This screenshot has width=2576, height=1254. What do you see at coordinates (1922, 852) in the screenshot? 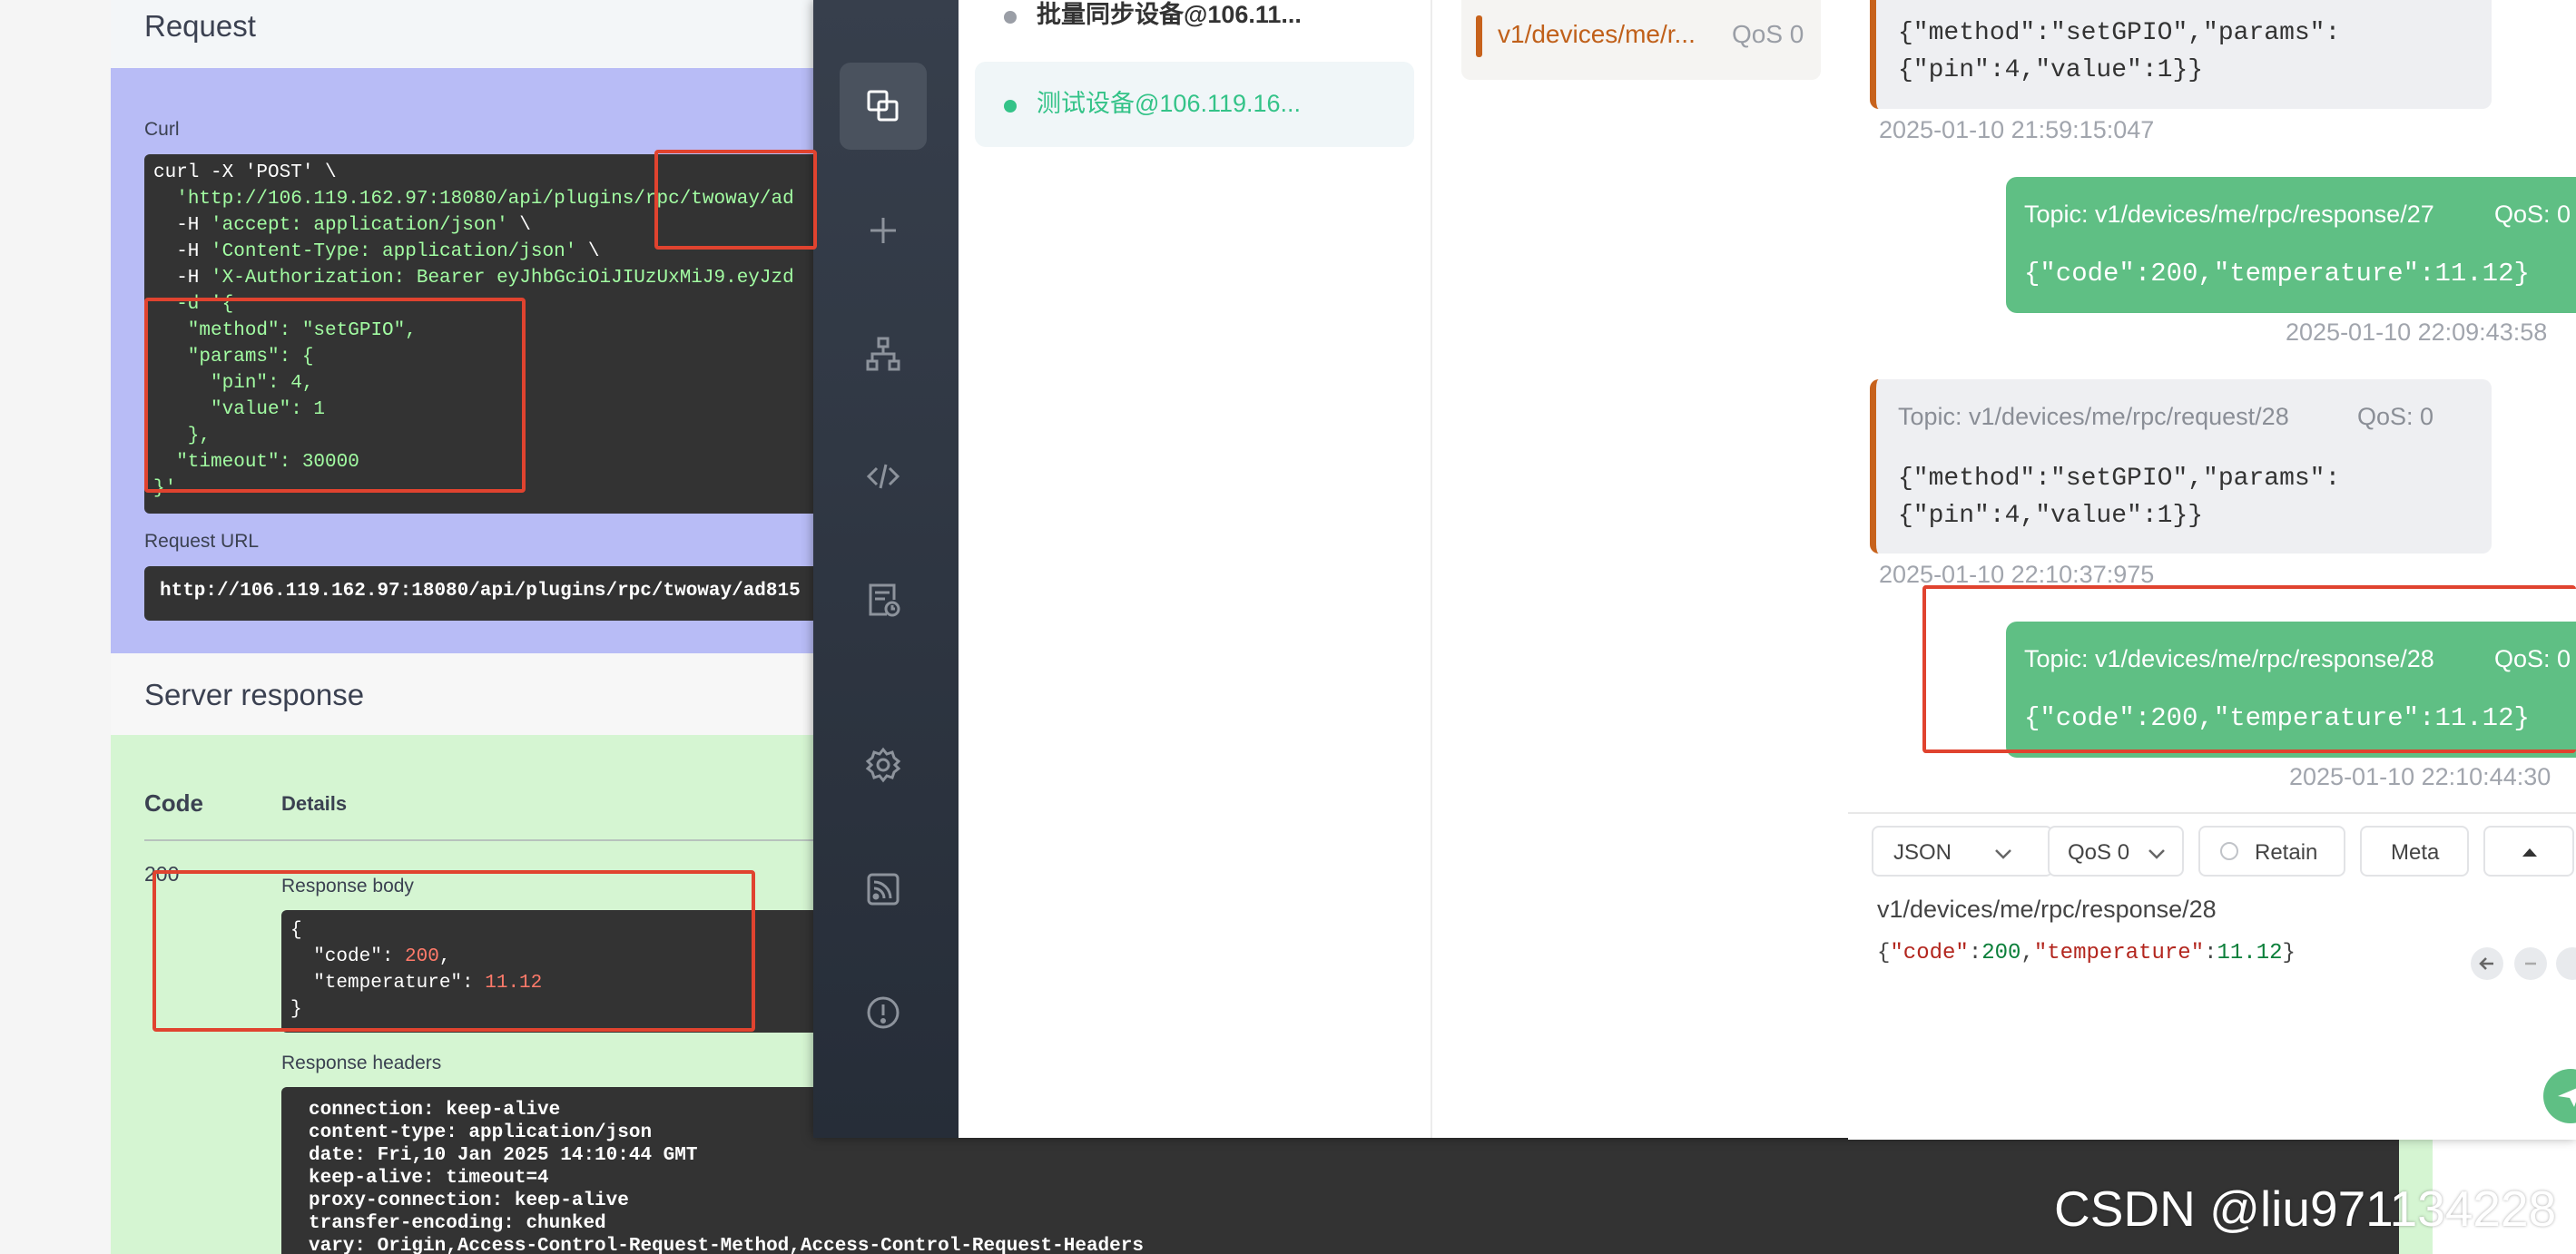
I see `format-value: JSON` at bounding box center [1922, 852].